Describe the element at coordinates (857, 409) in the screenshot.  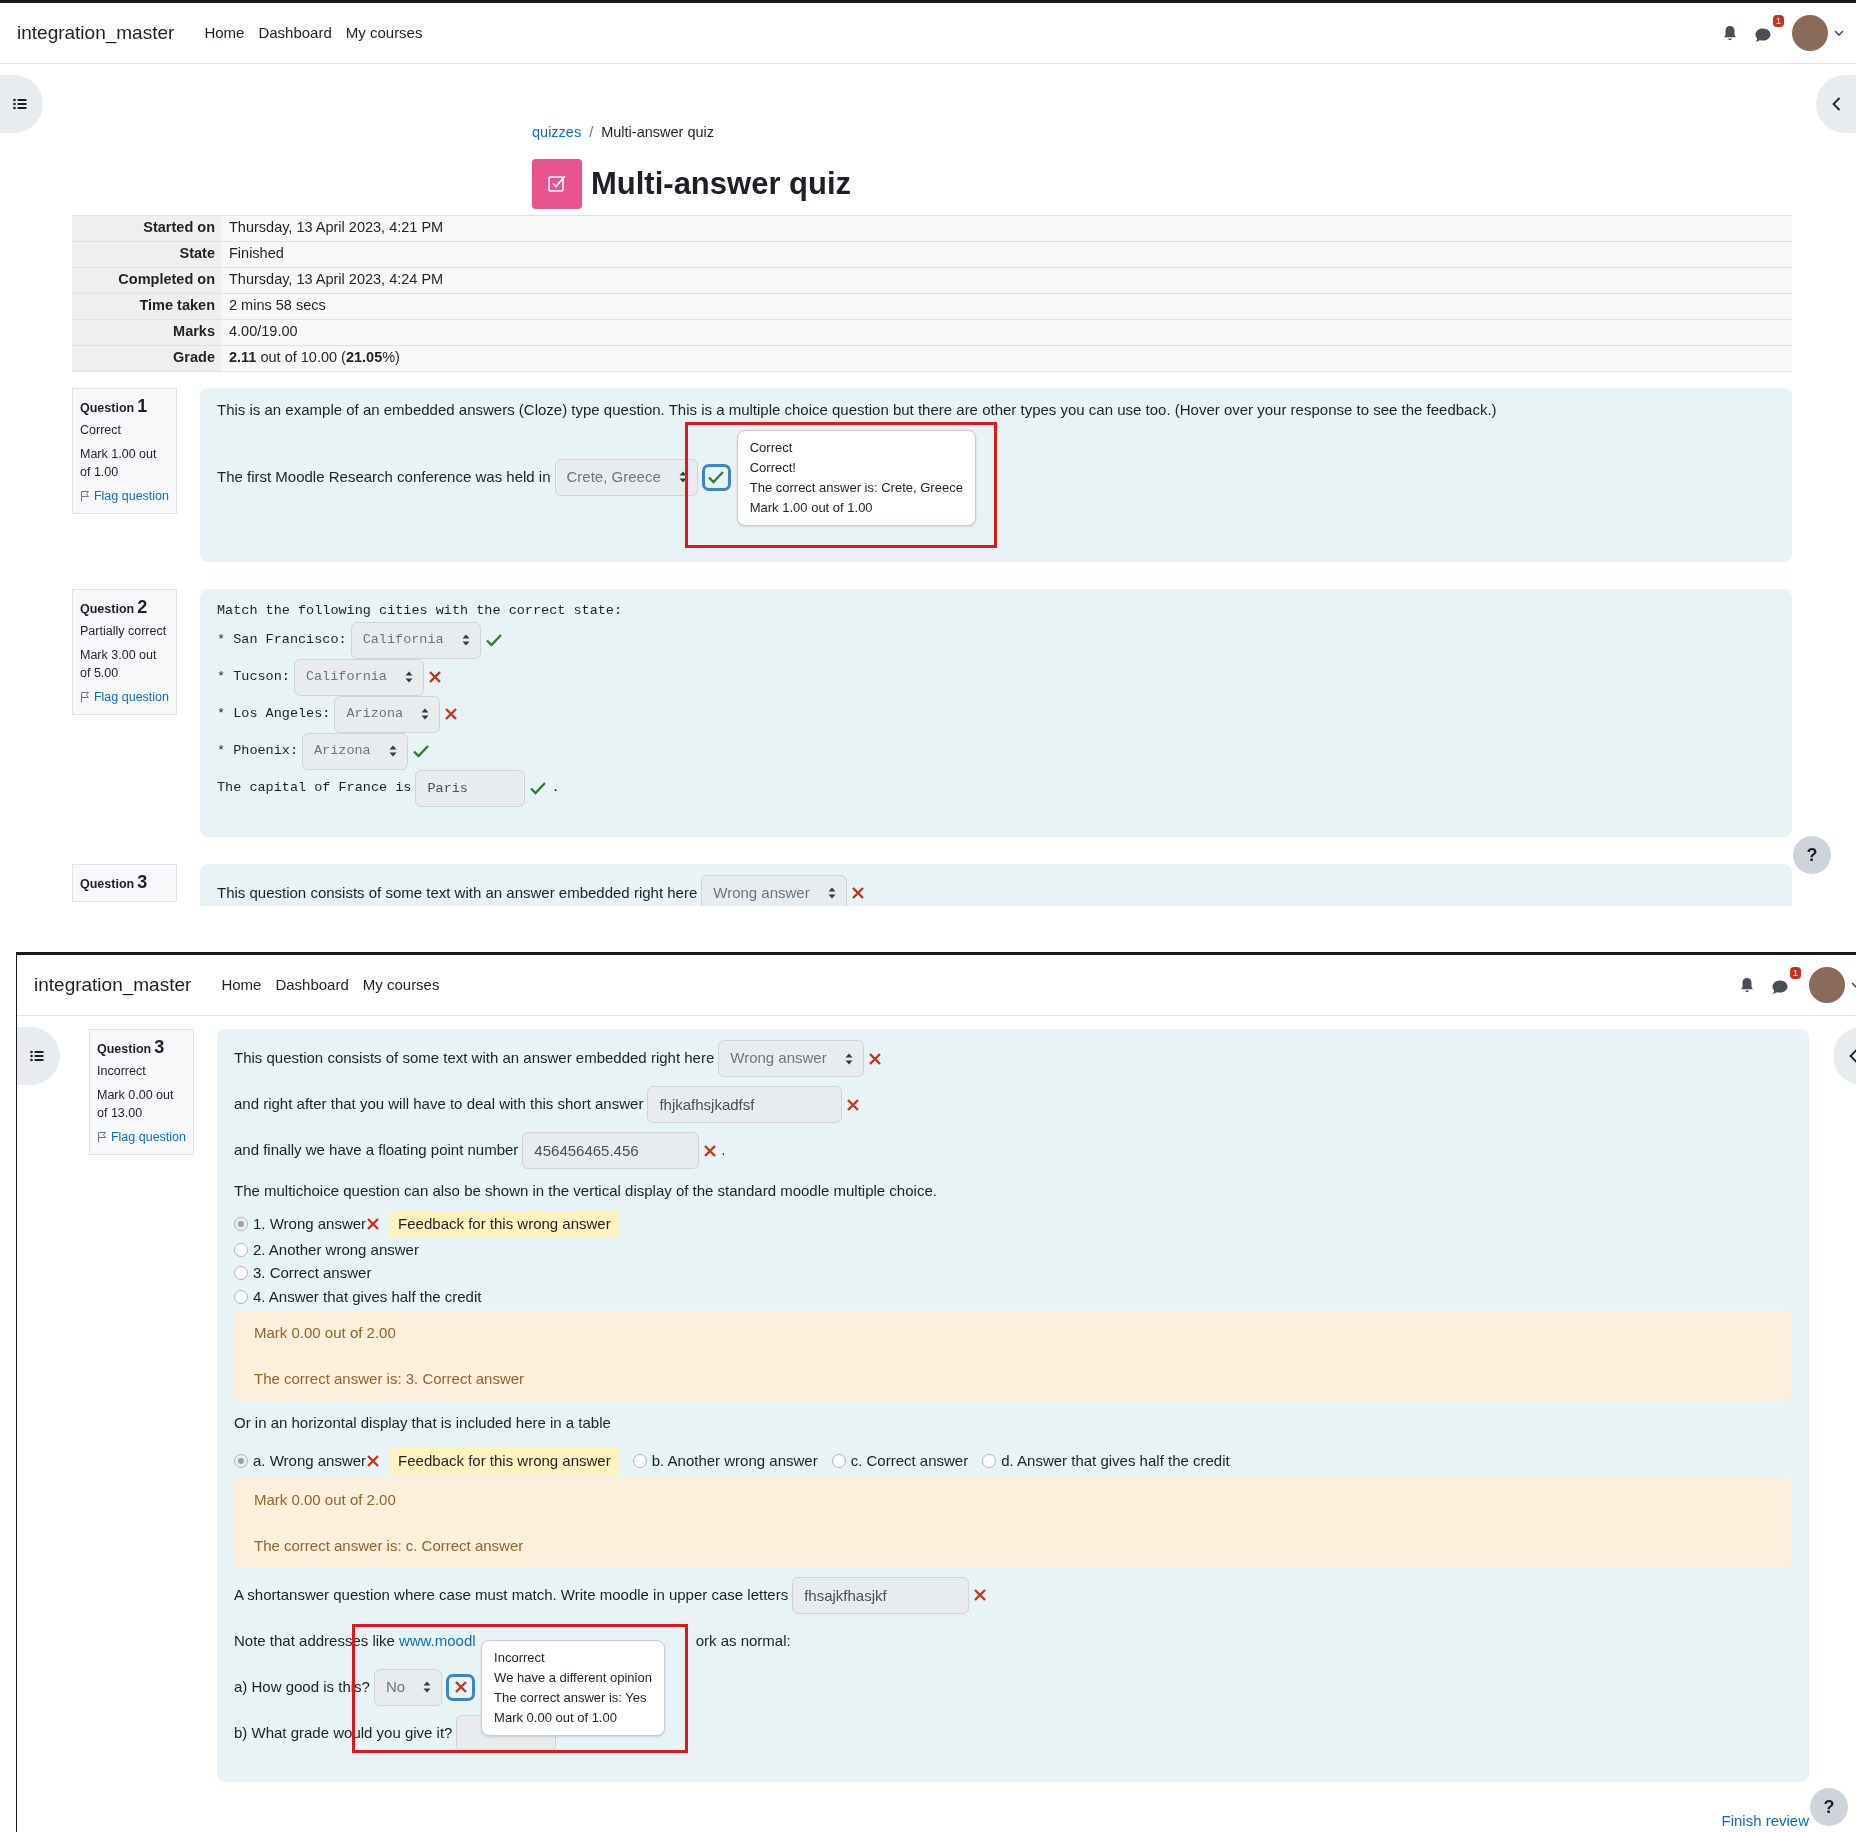
I see `question-text: This is an example of an embedded answers (Cloze) type question. This is a multiple choice question but there are other types you can use too. (Hover over your response to see the feedback.)` at that location.